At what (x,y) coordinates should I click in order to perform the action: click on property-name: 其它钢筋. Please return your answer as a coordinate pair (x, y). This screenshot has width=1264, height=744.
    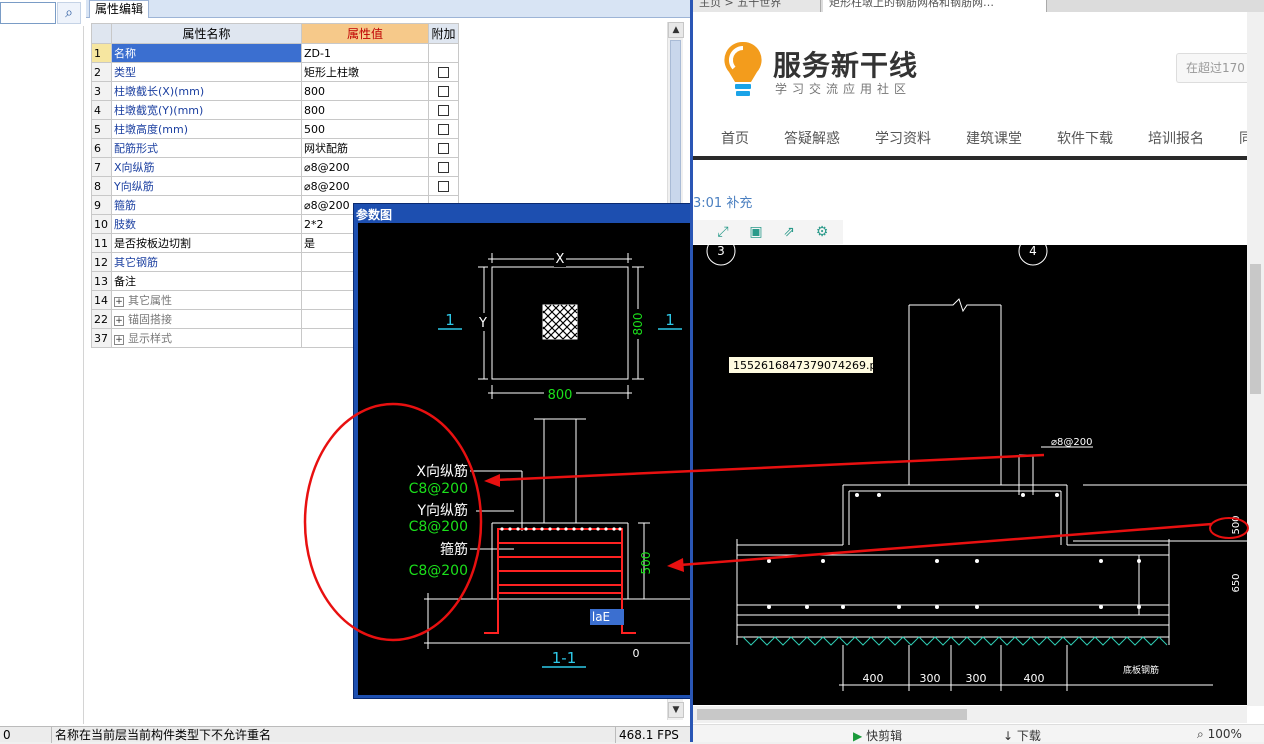
    Looking at the image, I should click on (206, 262).